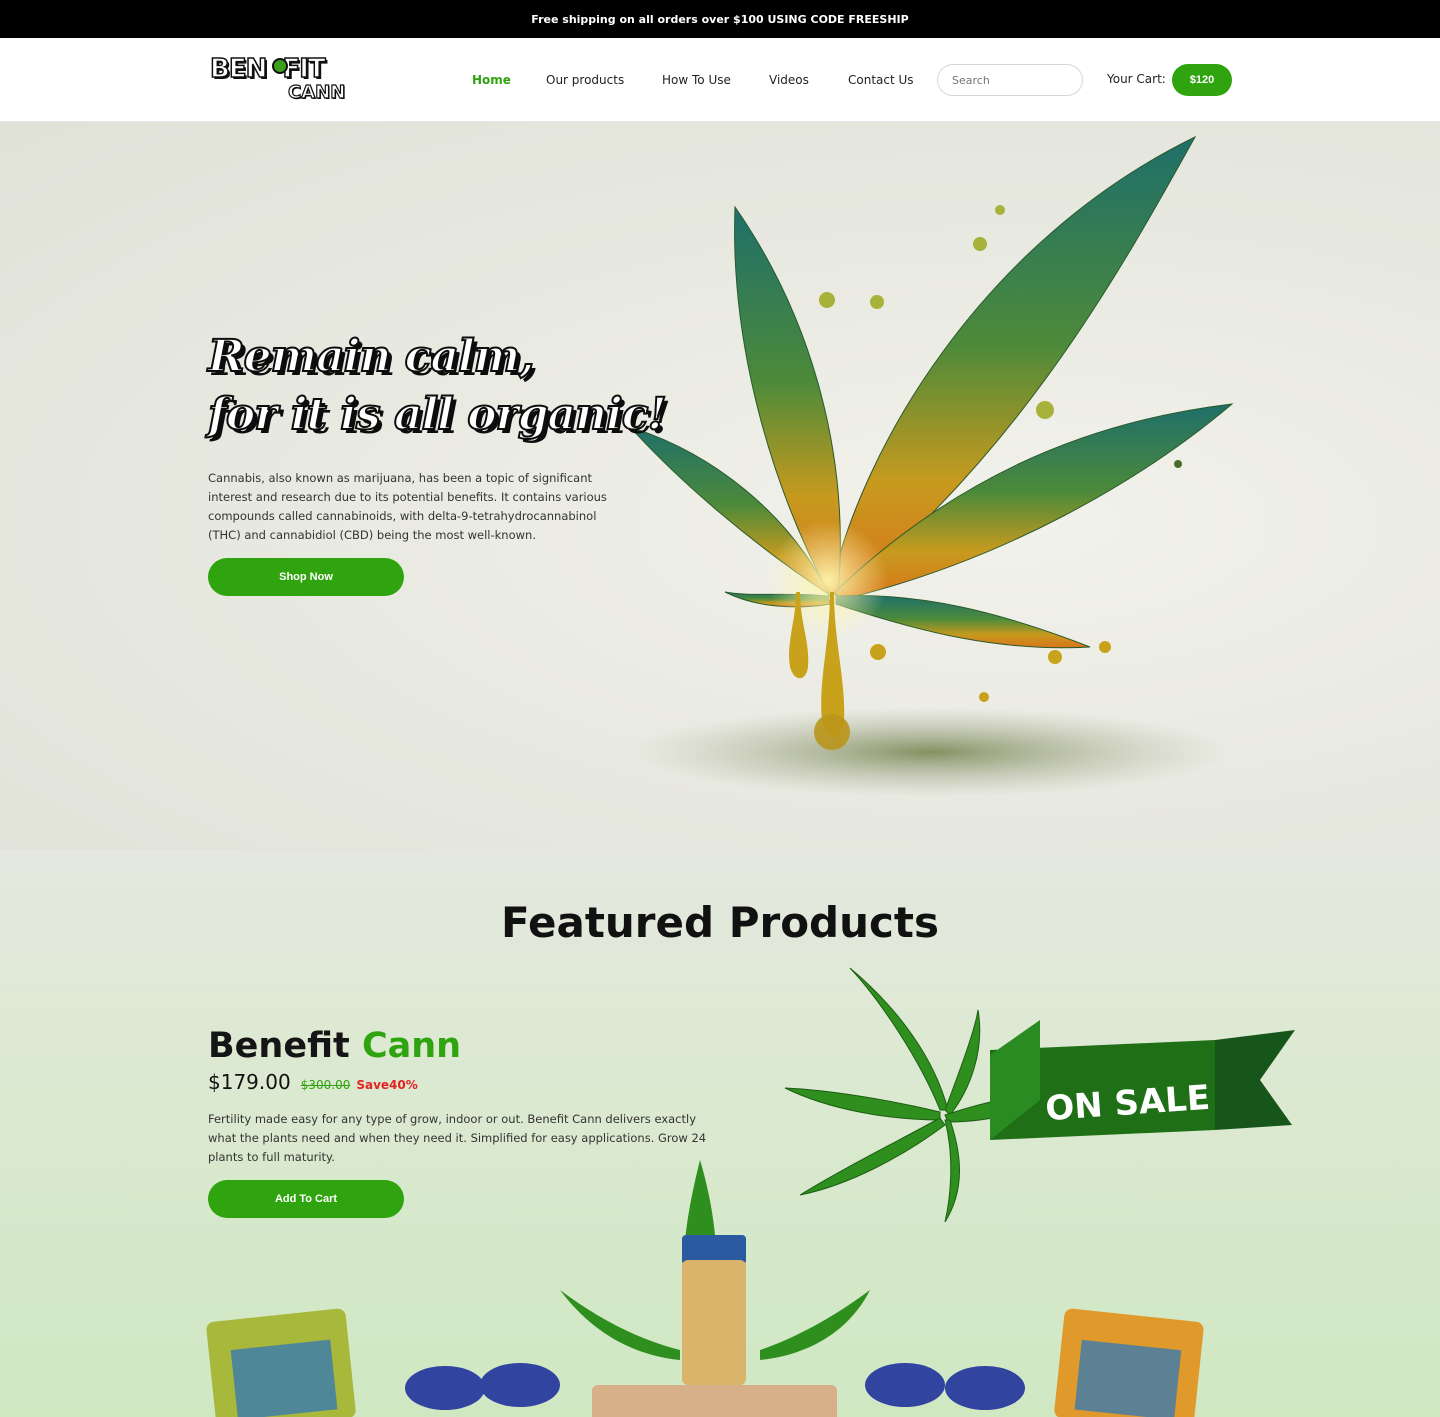  What do you see at coordinates (789, 80) in the screenshot?
I see `nav-videos: Videos` at bounding box center [789, 80].